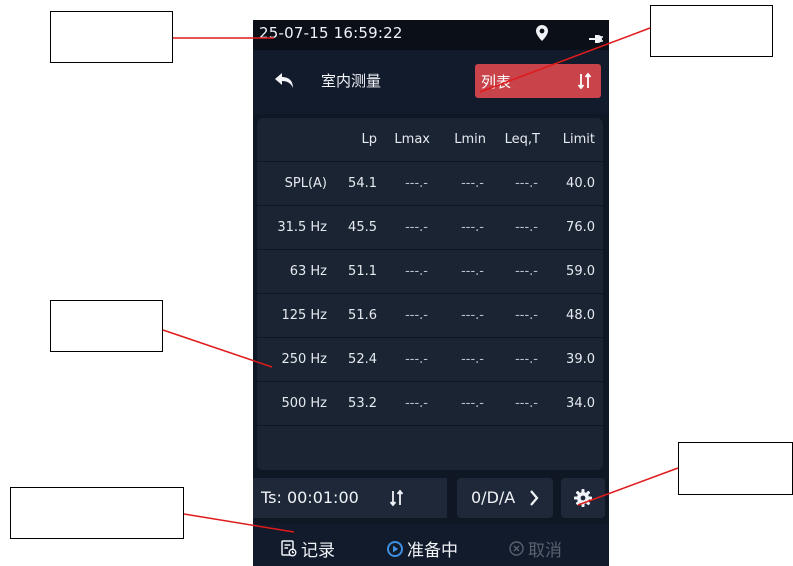 The image size is (793, 566). What do you see at coordinates (496, 82) in the screenshot?
I see `view-mode-label: 列表` at bounding box center [496, 82].